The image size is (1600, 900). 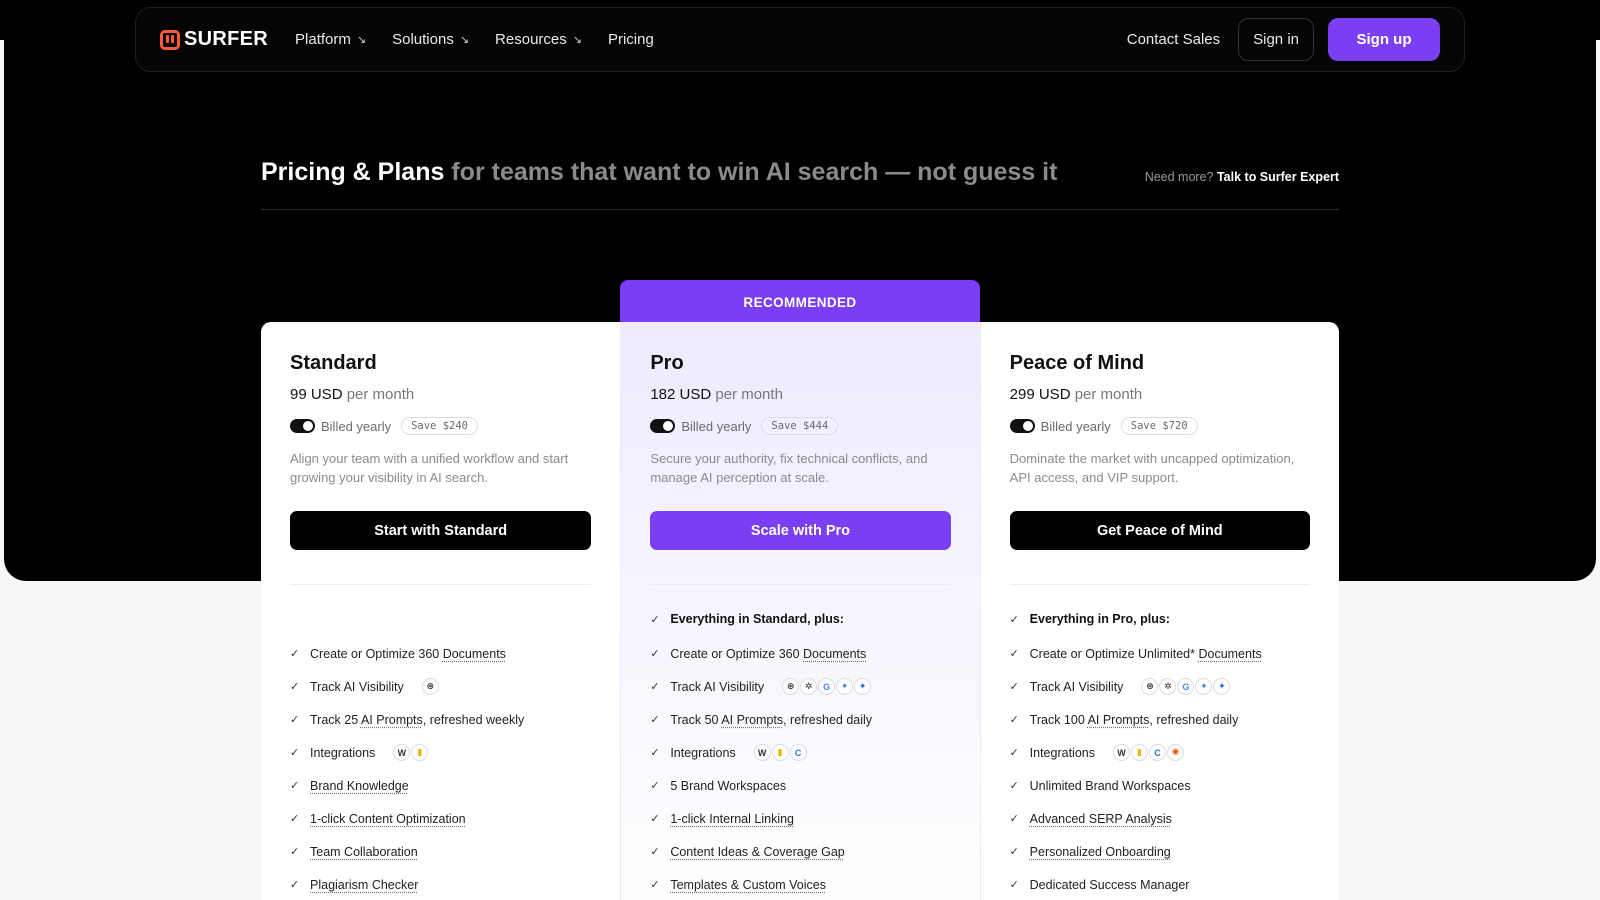 I want to click on surfer-logo: SURFER, so click(x=214, y=39).